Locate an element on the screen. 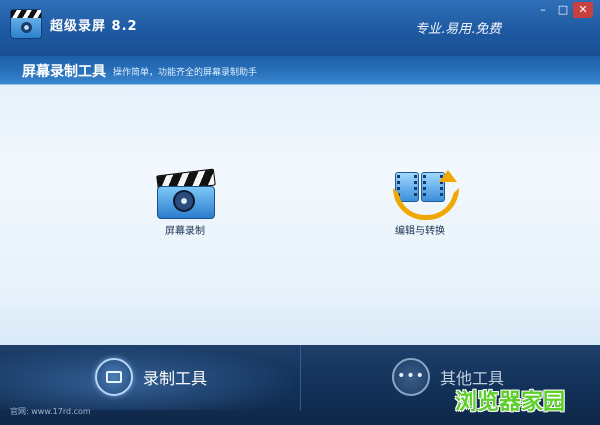 The height and width of the screenshot is (425, 600). section-title: 屏幕录制工具 is located at coordinates (64, 72).